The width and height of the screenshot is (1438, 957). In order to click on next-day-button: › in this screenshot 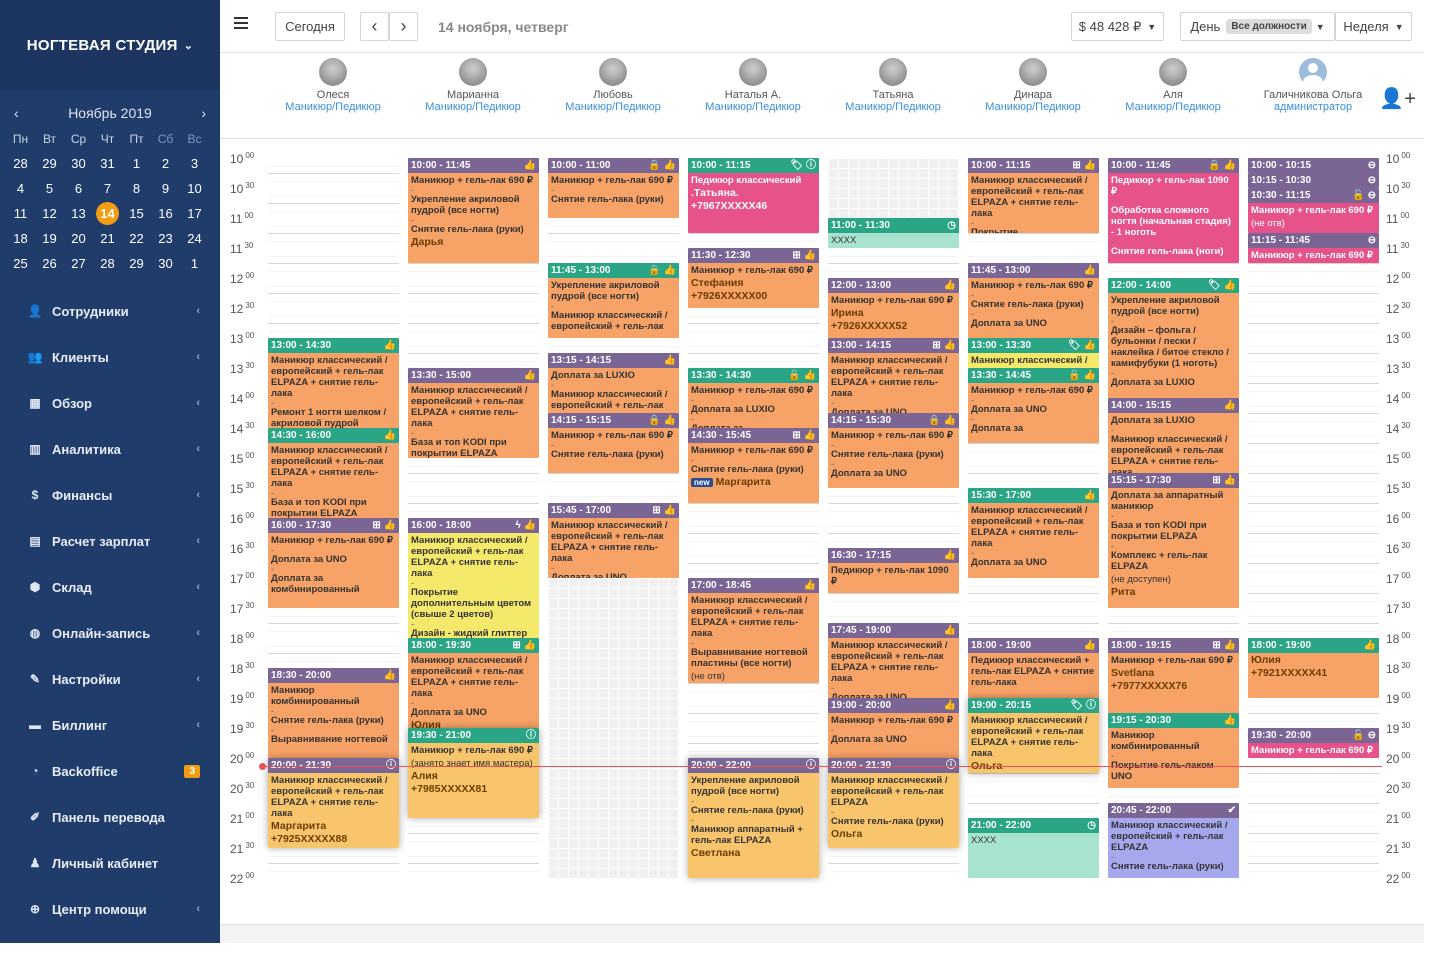, I will do `click(403, 26)`.